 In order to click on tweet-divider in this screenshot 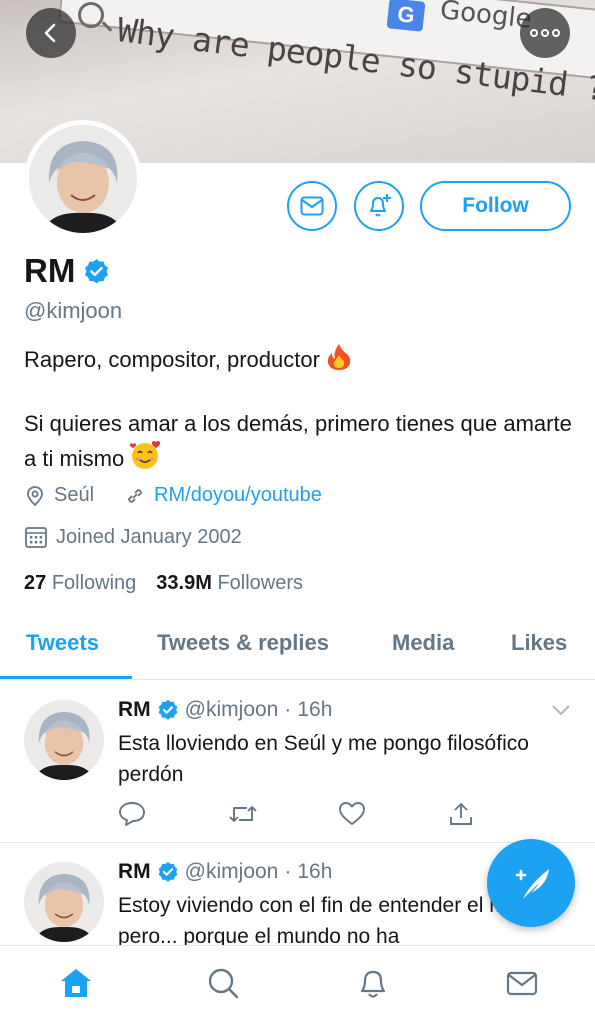, I will do `click(297, 842)`.